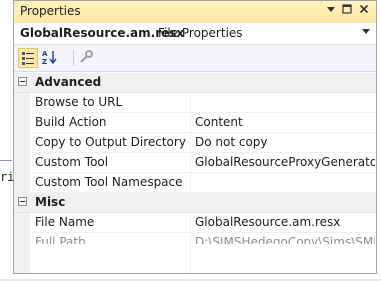 The height and width of the screenshot is (281, 381). Describe the element at coordinates (45, 54) in the screenshot. I see `svg-text: A` at that location.